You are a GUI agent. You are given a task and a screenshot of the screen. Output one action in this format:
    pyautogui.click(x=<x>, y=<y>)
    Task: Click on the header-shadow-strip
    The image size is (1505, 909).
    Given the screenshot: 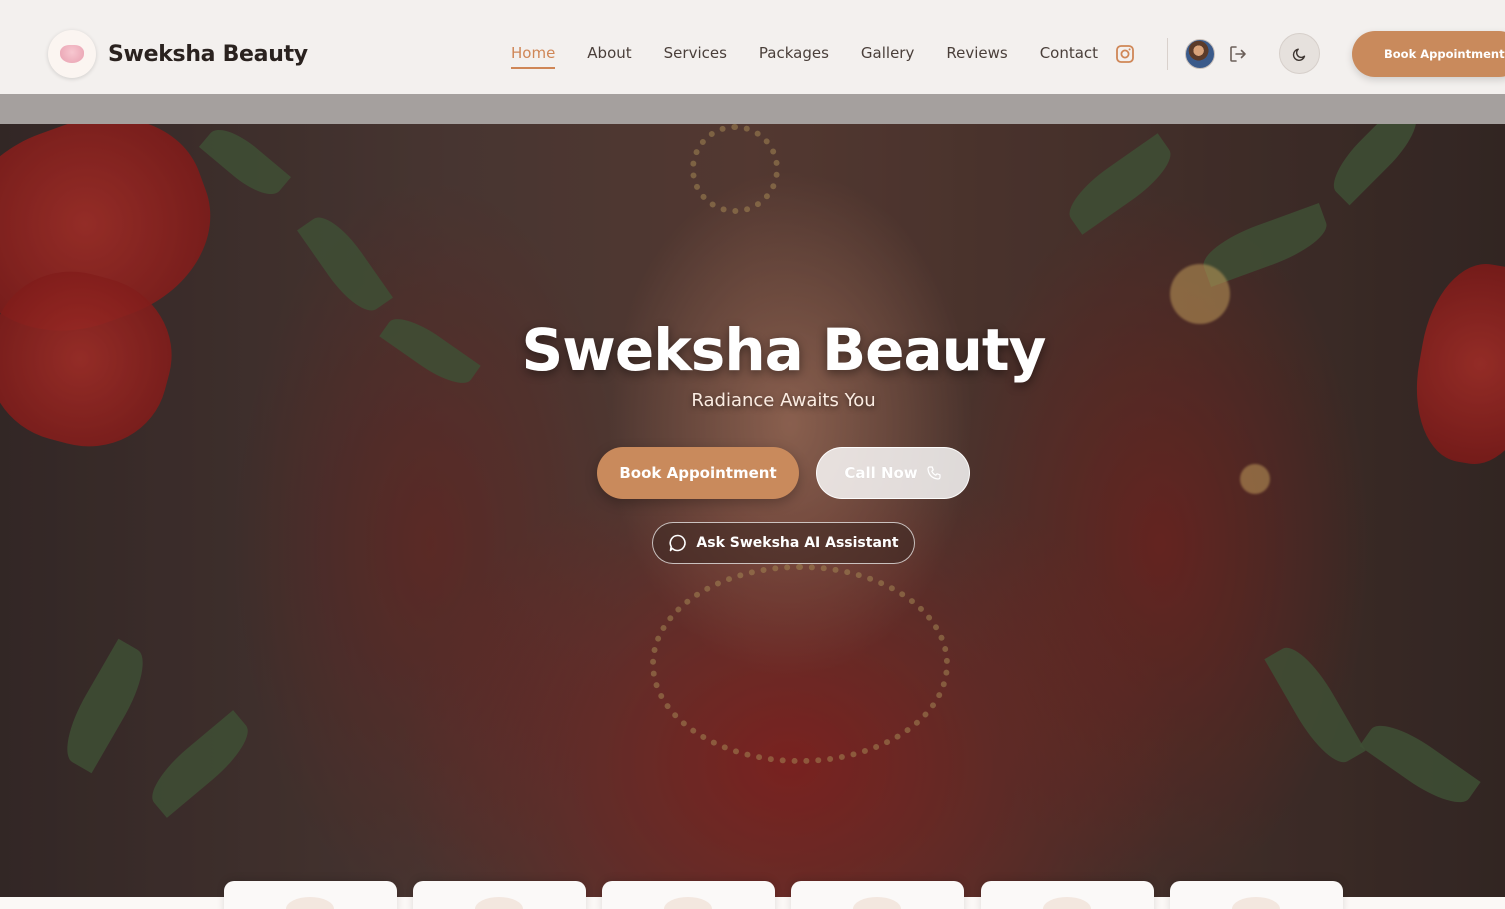 What is the action you would take?
    pyautogui.click(x=752, y=109)
    